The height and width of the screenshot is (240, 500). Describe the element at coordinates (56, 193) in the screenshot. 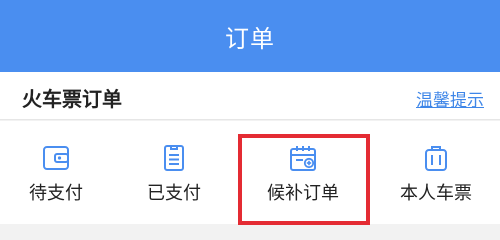

I see `tab-label: 待支付` at that location.